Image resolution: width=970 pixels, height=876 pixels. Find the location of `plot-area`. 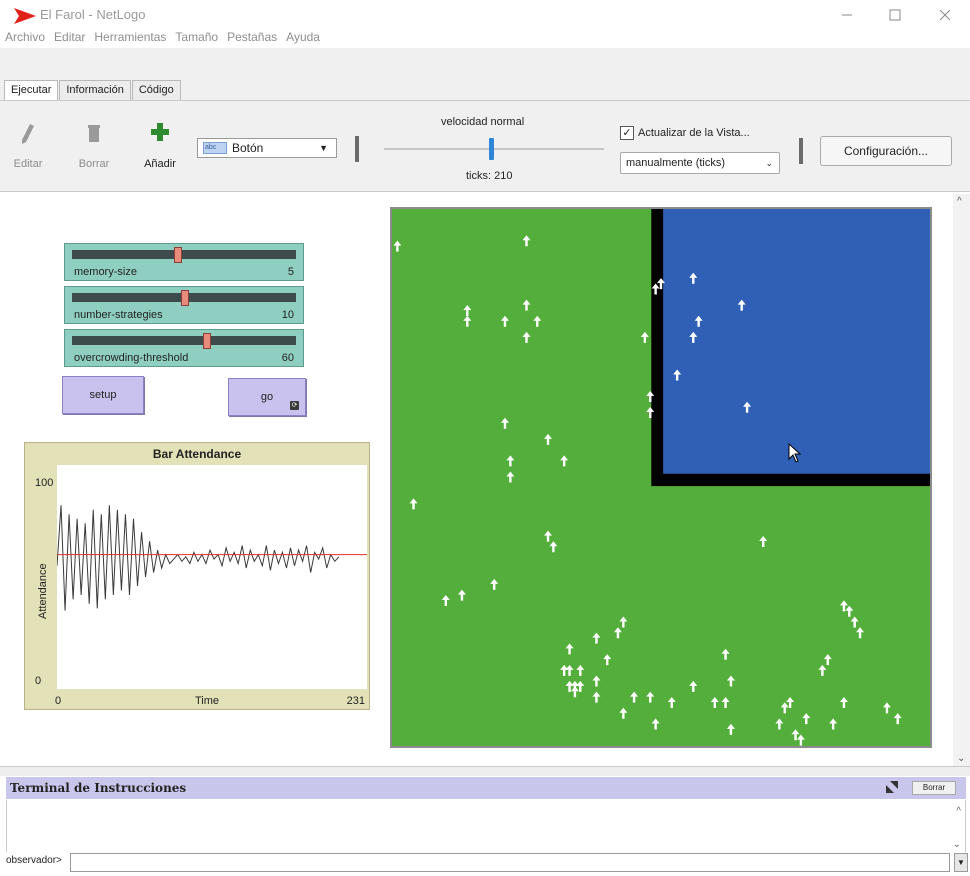

plot-area is located at coordinates (211, 577).